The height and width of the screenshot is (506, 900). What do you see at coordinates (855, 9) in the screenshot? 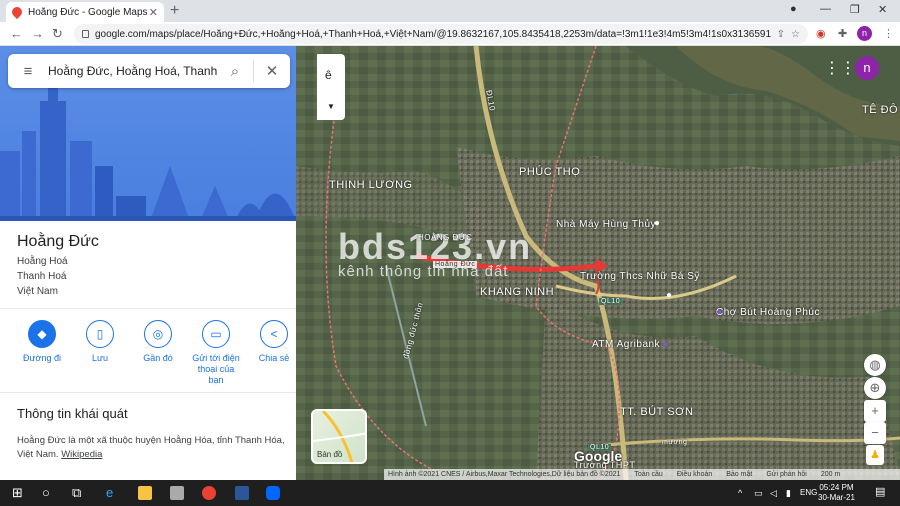
I see `restore-icon: ❐` at bounding box center [855, 9].